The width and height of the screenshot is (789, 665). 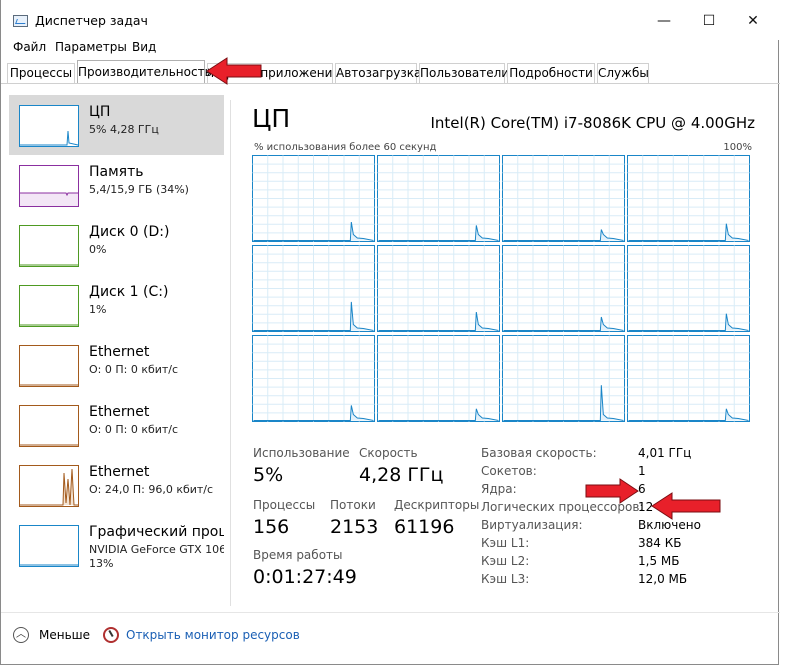 What do you see at coordinates (124, 129) in the screenshot?
I see `sidebar-item-detail: 5% 4,28 ГГц` at bounding box center [124, 129].